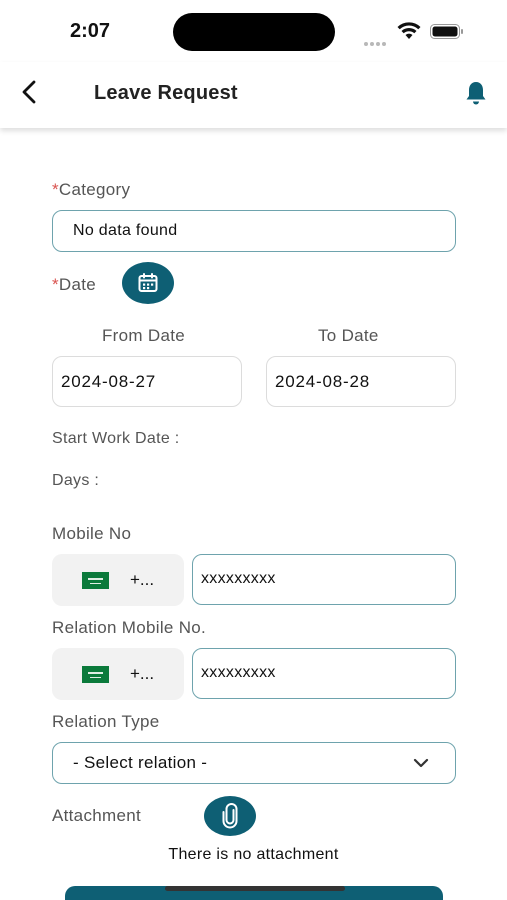  What do you see at coordinates (409, 30) in the screenshot?
I see `wifi-icon` at bounding box center [409, 30].